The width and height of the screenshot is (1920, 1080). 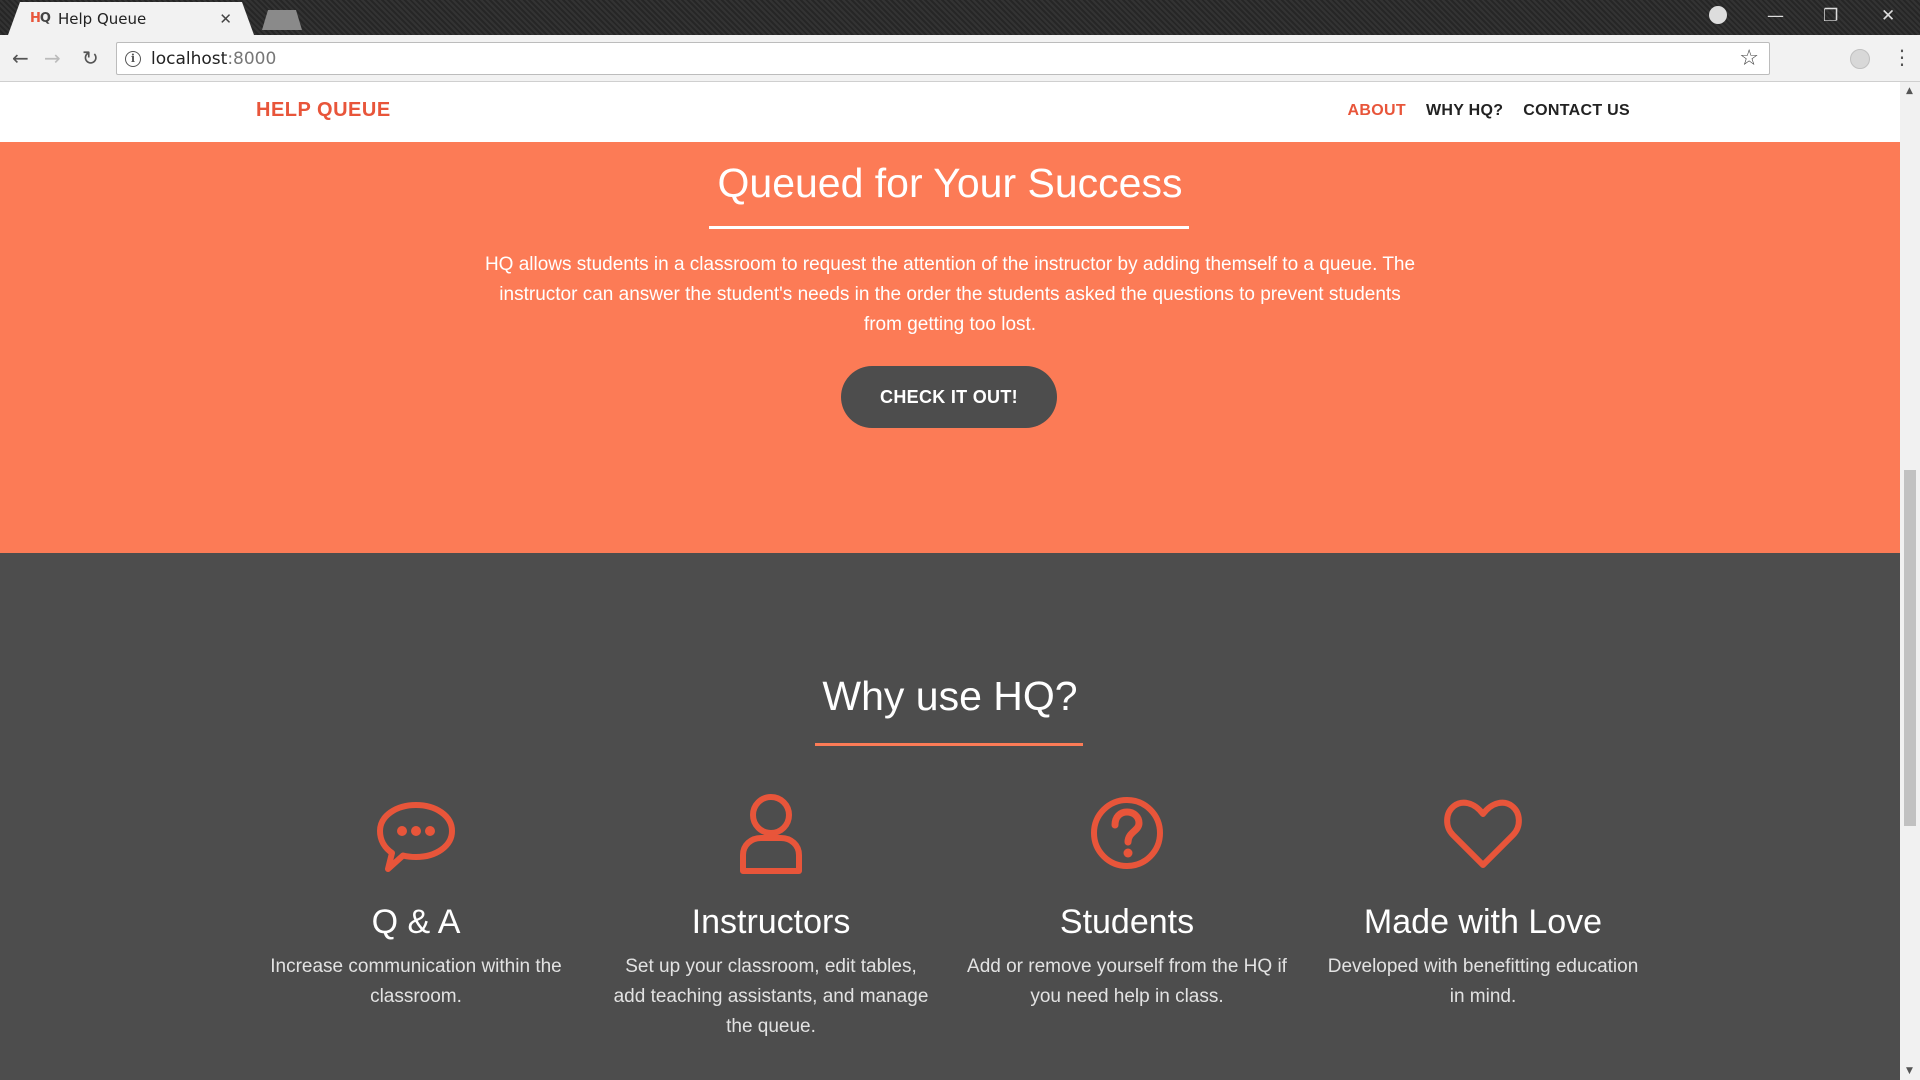 What do you see at coordinates (40, 18) in the screenshot?
I see `hq-favicon-icon: HQ` at bounding box center [40, 18].